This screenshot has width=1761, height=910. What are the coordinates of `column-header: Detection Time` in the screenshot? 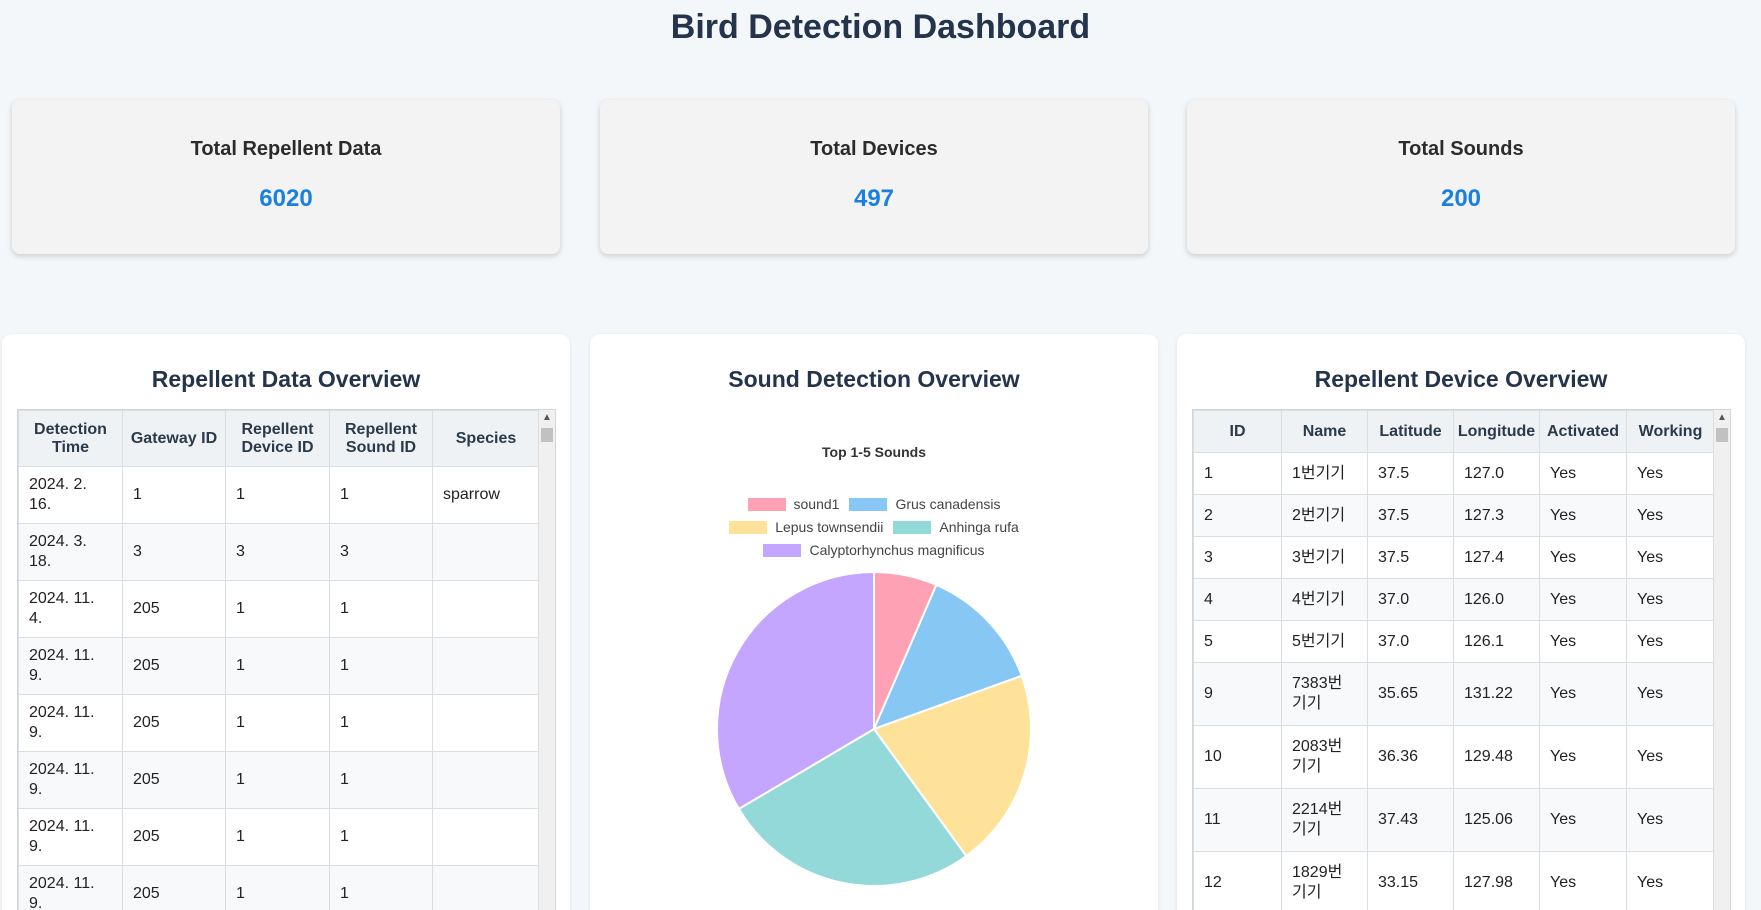 It's located at (70, 438).